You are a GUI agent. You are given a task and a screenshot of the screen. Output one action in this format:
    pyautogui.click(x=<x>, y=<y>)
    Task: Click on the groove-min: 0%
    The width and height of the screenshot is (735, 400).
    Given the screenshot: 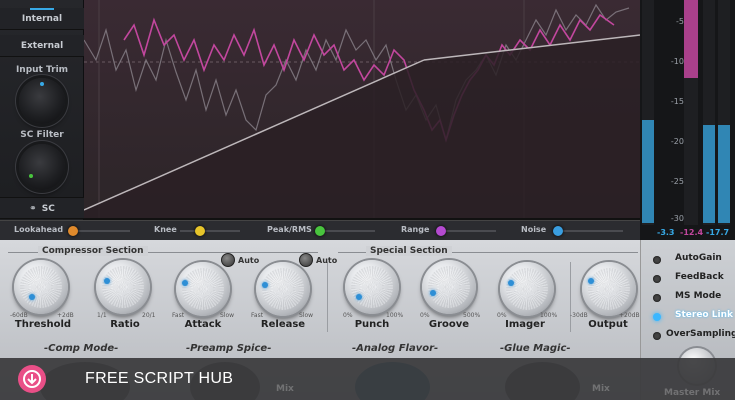 What is the action you would take?
    pyautogui.click(x=425, y=315)
    